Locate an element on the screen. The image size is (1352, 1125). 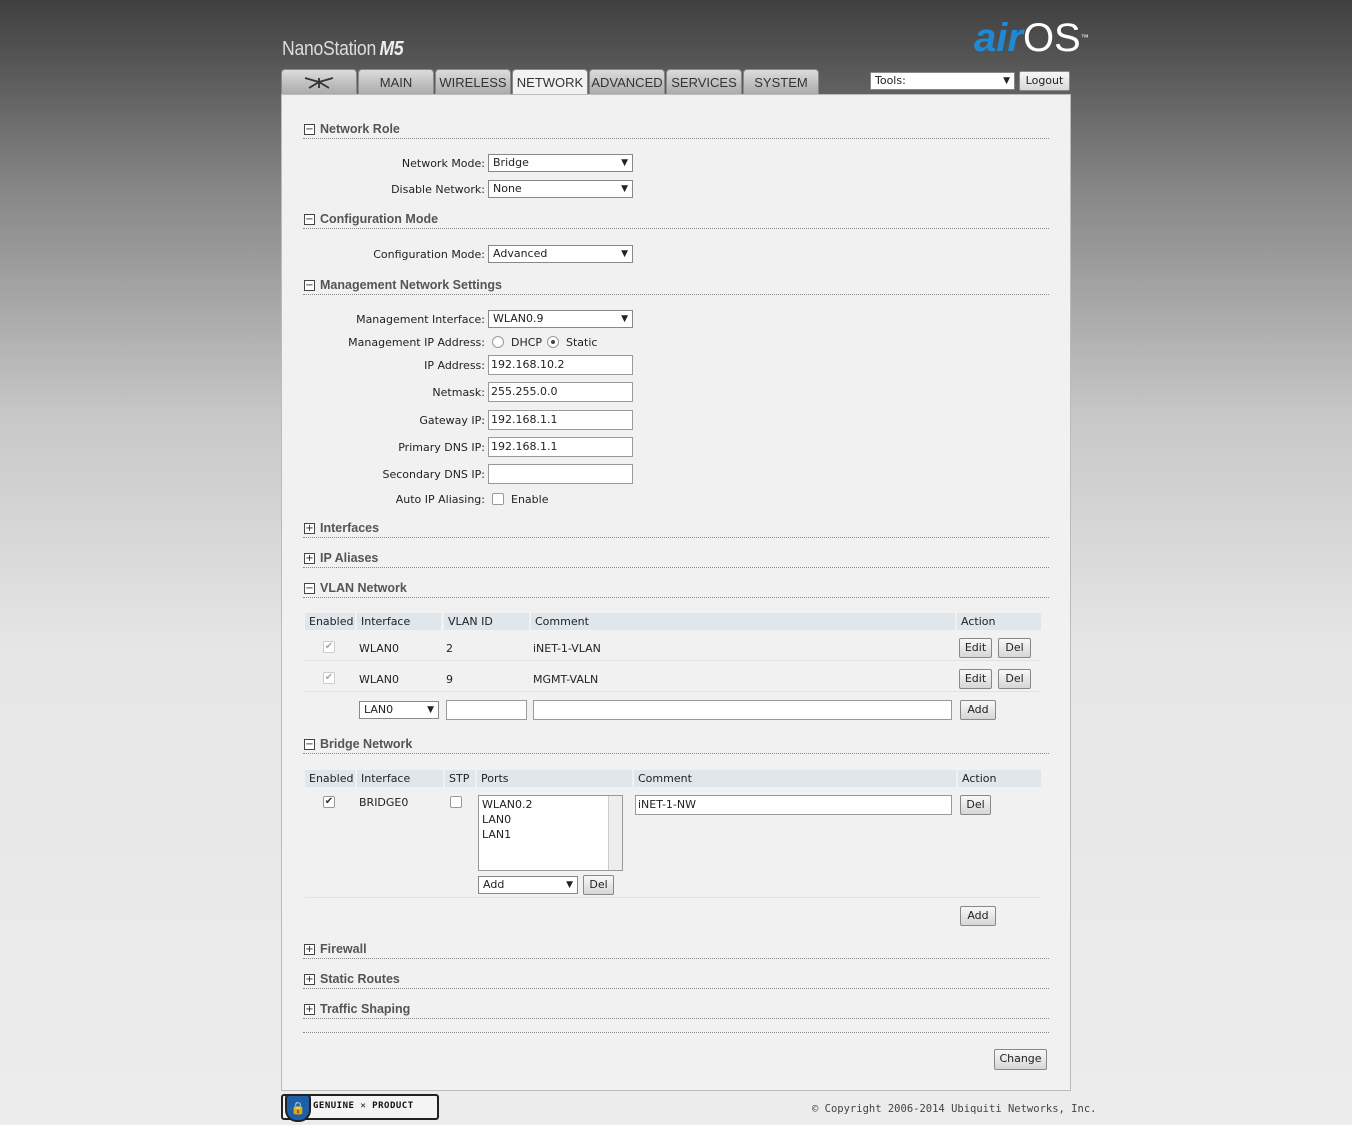
section-ip-aliases: + IP Aliases is located at coordinates (676, 559).